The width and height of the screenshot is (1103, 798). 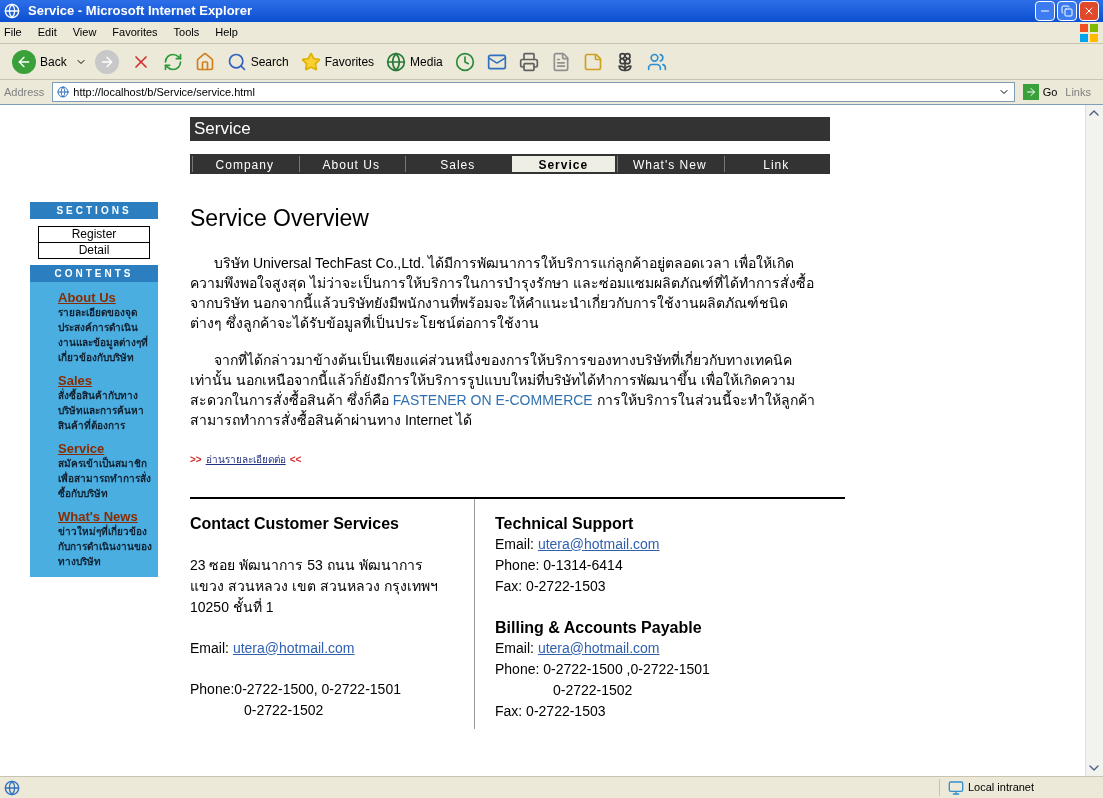 What do you see at coordinates (232, 606) in the screenshot?
I see `address-line: 10250 ชั้นที่ 1` at bounding box center [232, 606].